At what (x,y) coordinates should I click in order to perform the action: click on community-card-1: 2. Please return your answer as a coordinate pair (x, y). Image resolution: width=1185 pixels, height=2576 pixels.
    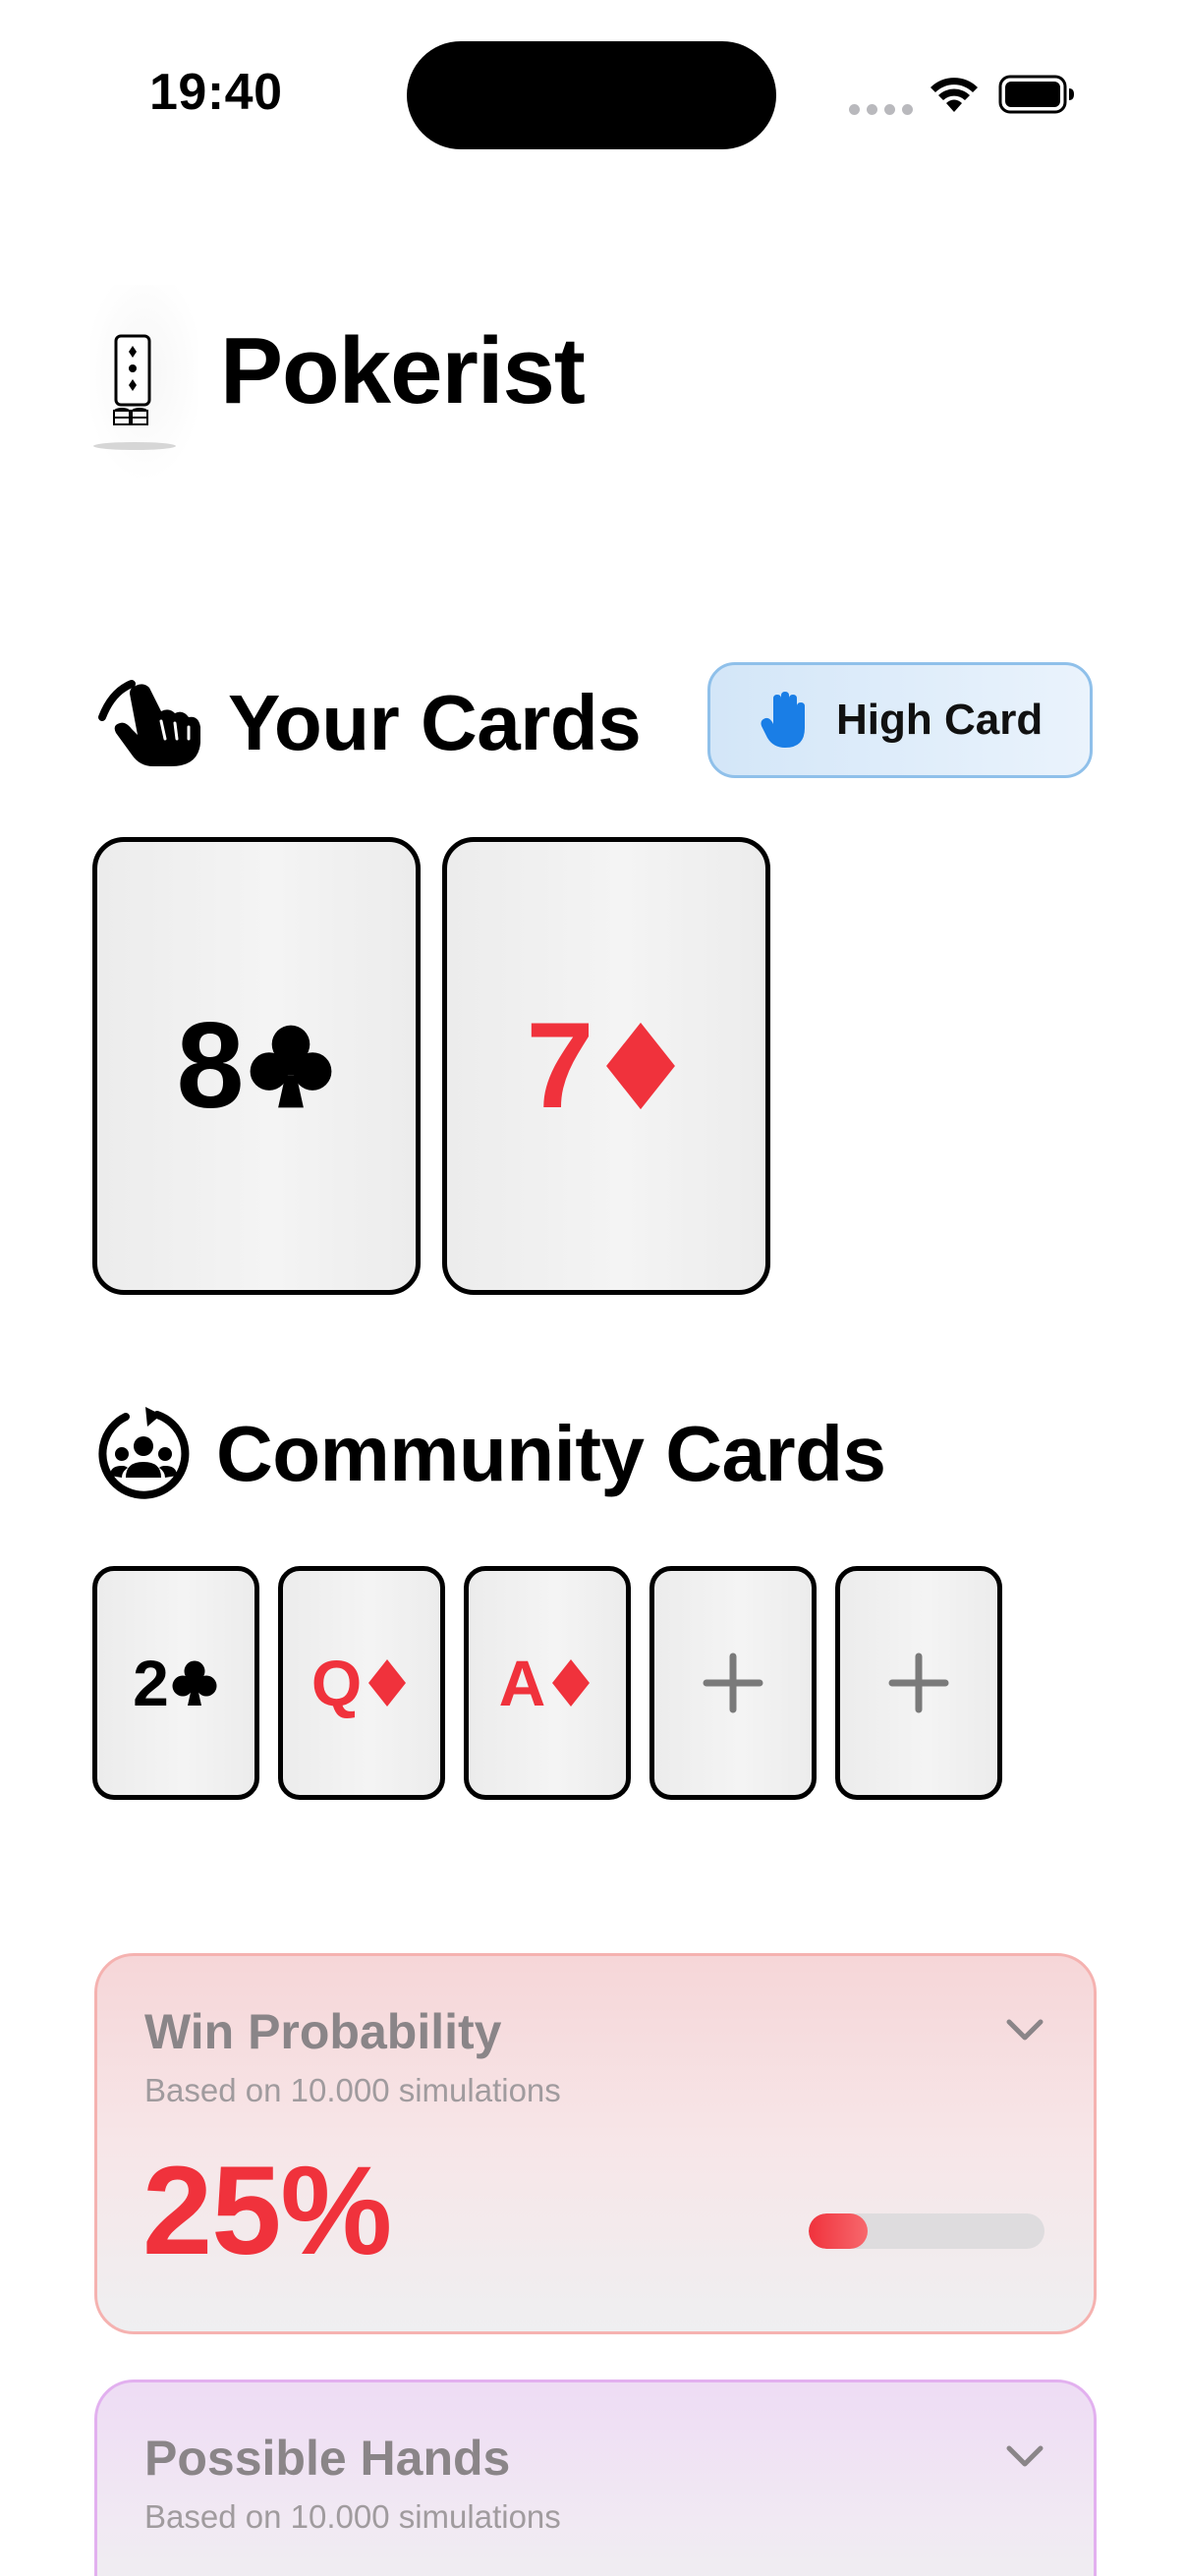
    Looking at the image, I should click on (176, 1683).